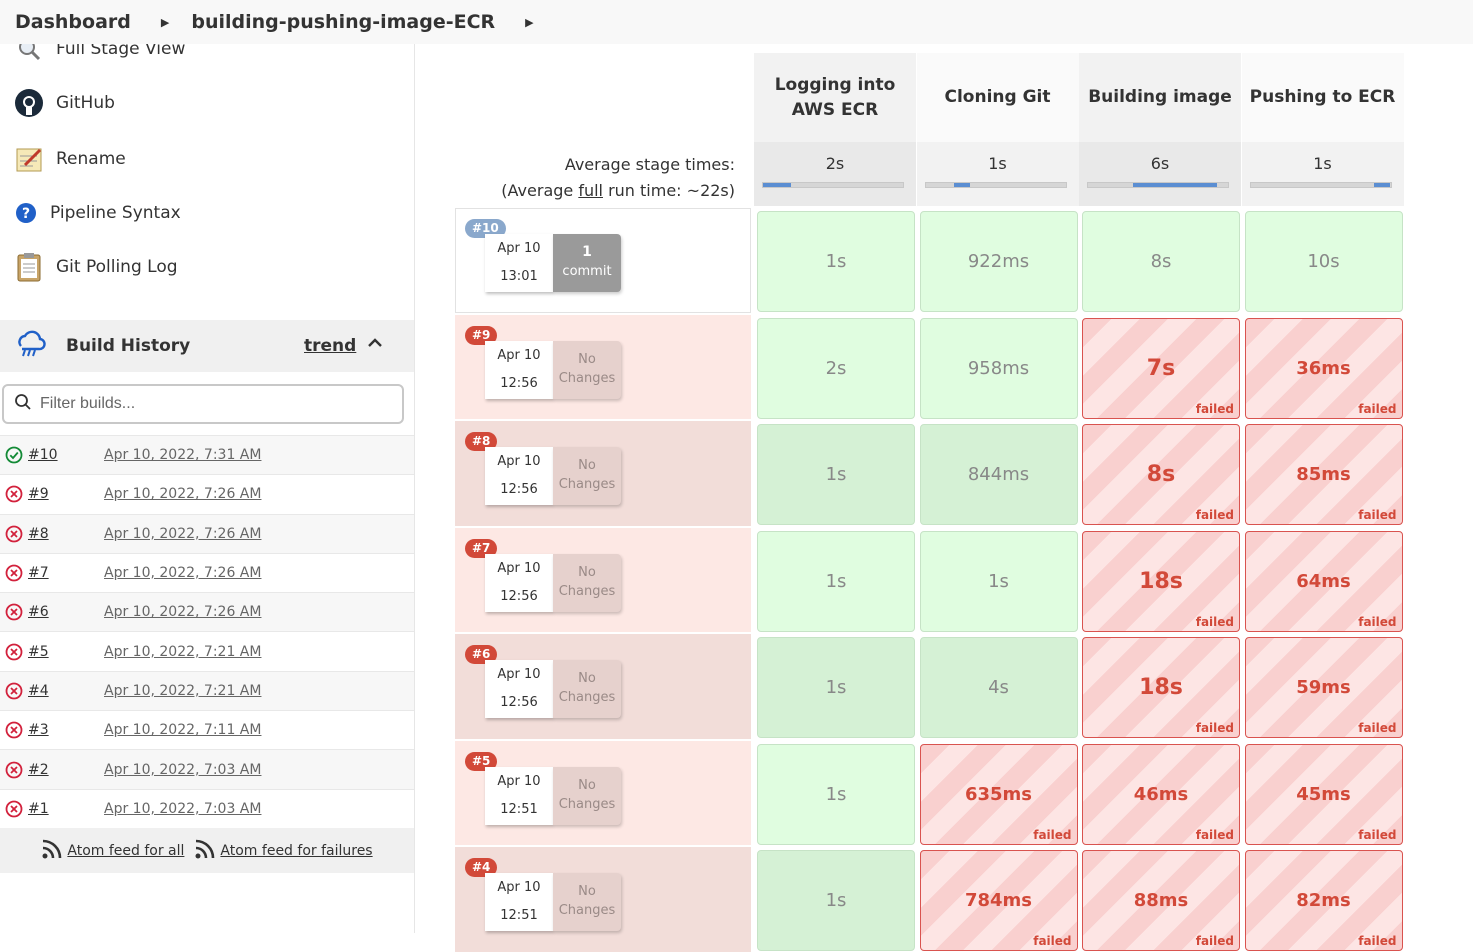 This screenshot has width=1473, height=952. What do you see at coordinates (375, 345) in the screenshot?
I see `chevron-up-icon` at bounding box center [375, 345].